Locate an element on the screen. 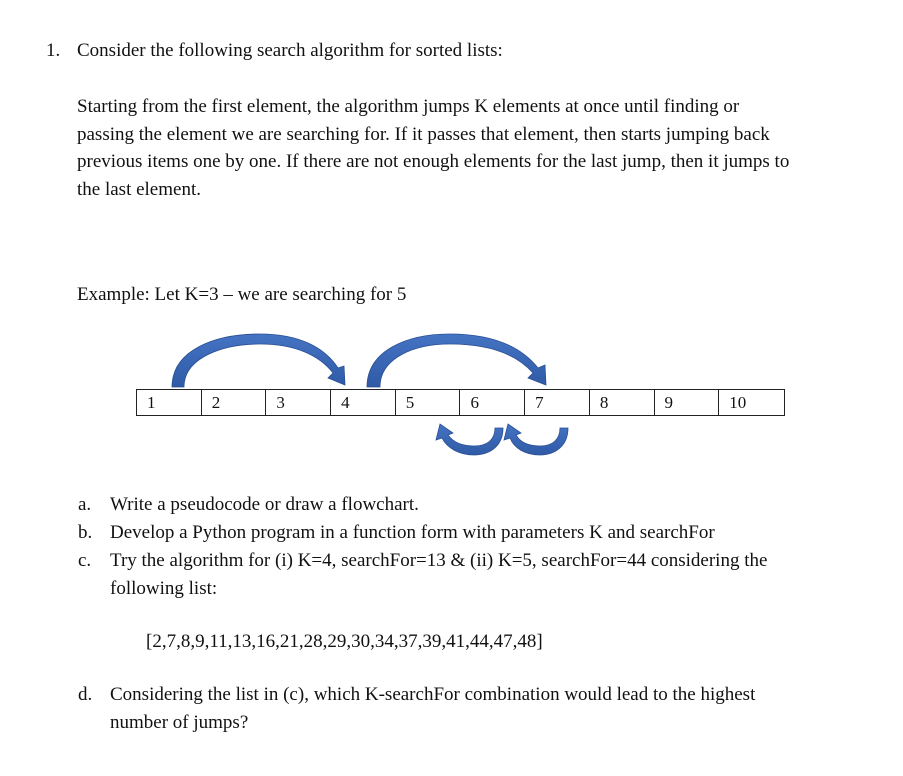  array-cell: 3 is located at coordinates (299, 402).